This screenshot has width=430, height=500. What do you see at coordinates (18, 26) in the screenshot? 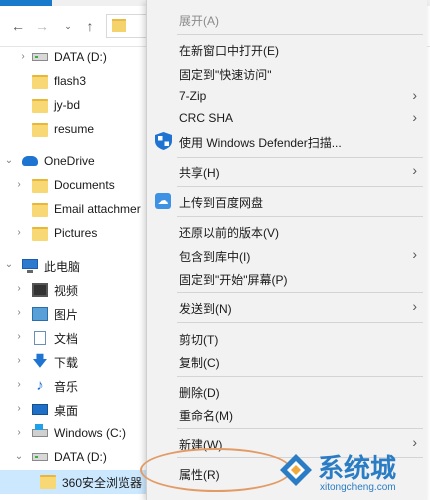
I see `back-arrow-icon: ←` at bounding box center [18, 26].